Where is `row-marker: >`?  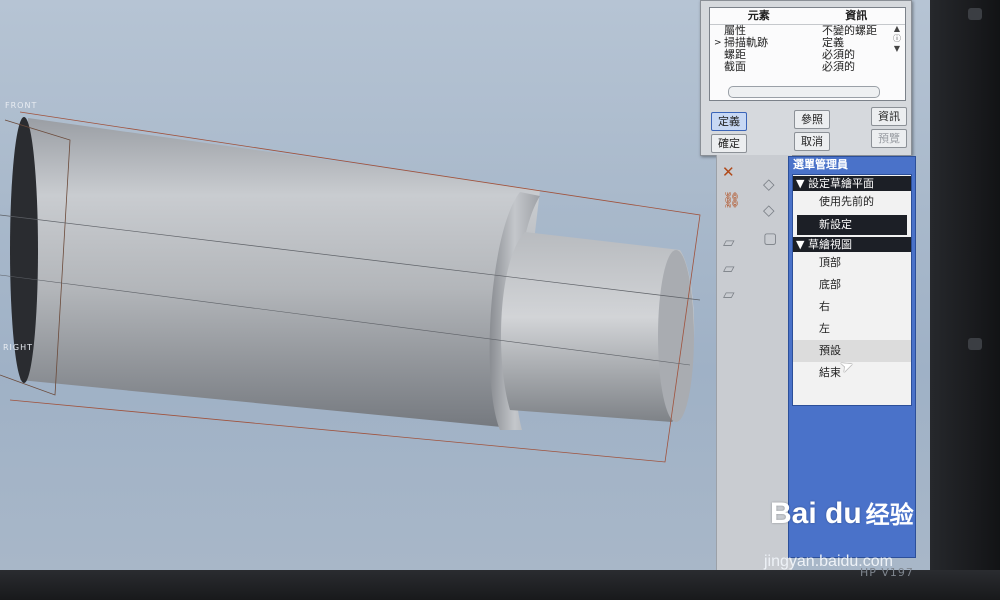 row-marker: > is located at coordinates (718, 43).